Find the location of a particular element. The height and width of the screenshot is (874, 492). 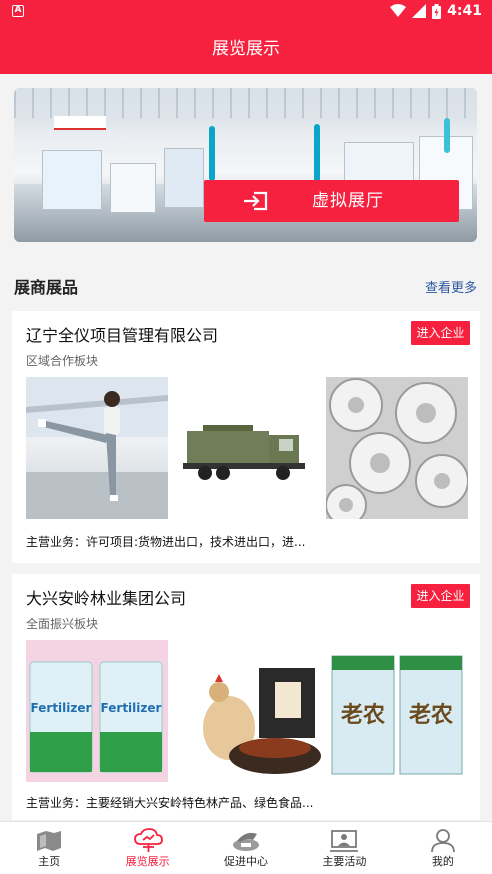

clock: 4:41 is located at coordinates (464, 11).